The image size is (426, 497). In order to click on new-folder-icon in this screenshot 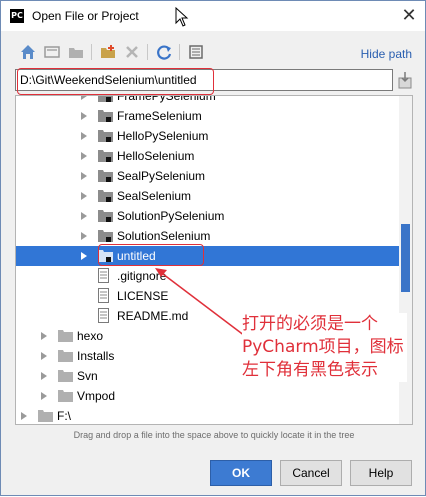, I will do `click(108, 52)`.